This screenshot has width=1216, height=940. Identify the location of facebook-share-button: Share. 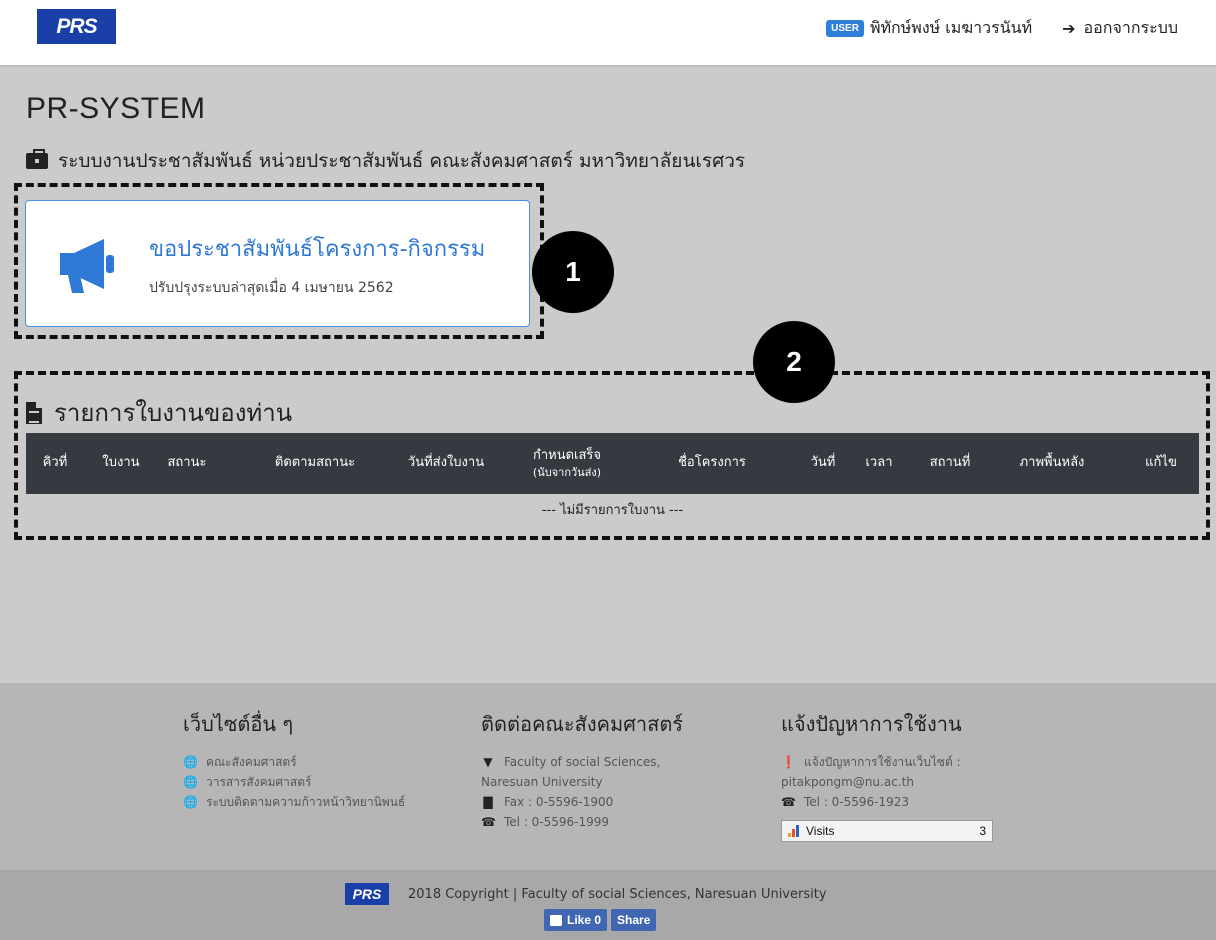
(634, 920).